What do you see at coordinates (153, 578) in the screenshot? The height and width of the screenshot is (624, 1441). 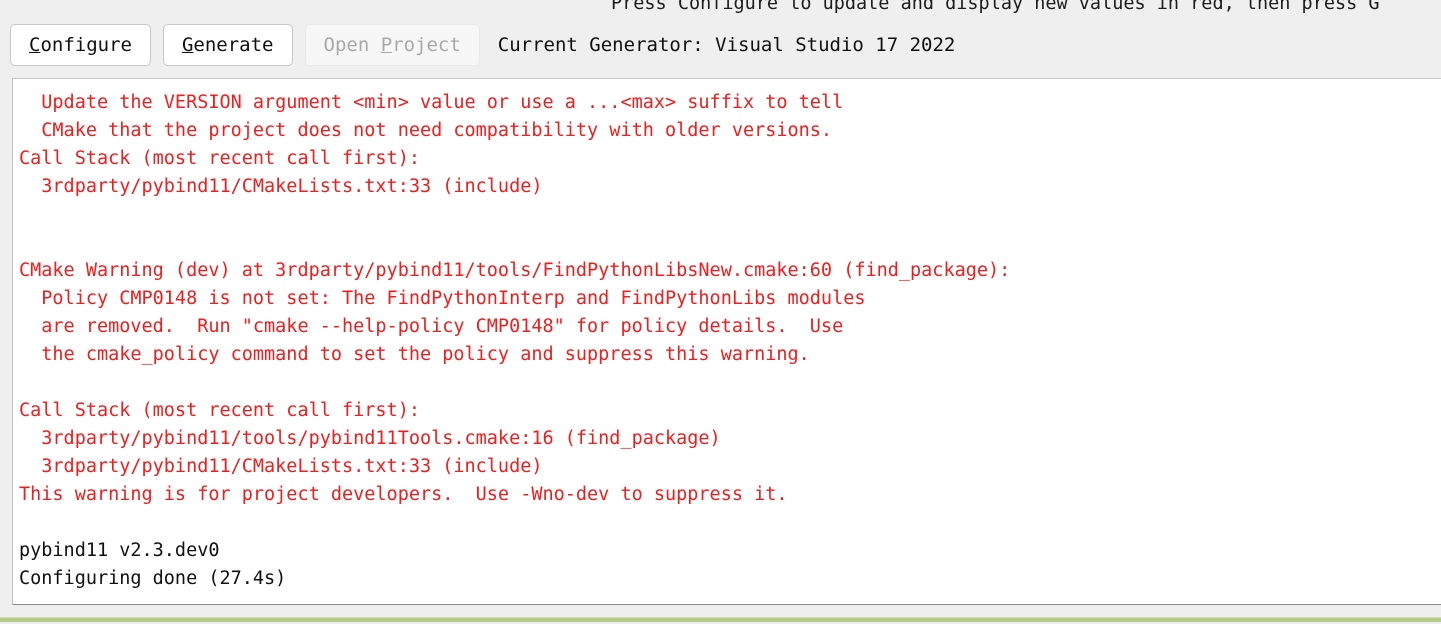 I see `output-log-line: Configuring done (27.4s)` at bounding box center [153, 578].